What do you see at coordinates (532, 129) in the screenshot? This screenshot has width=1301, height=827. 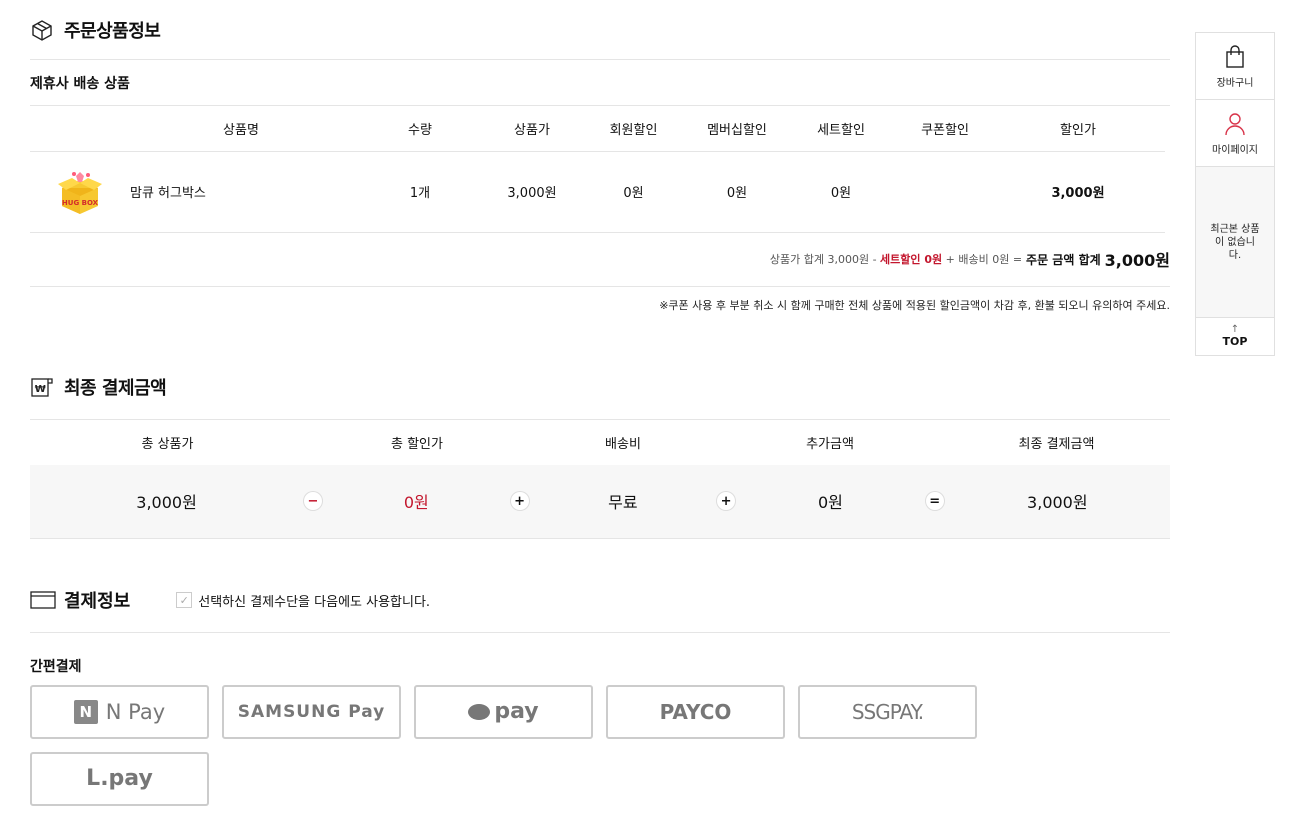 I see `col-price: 상품가` at bounding box center [532, 129].